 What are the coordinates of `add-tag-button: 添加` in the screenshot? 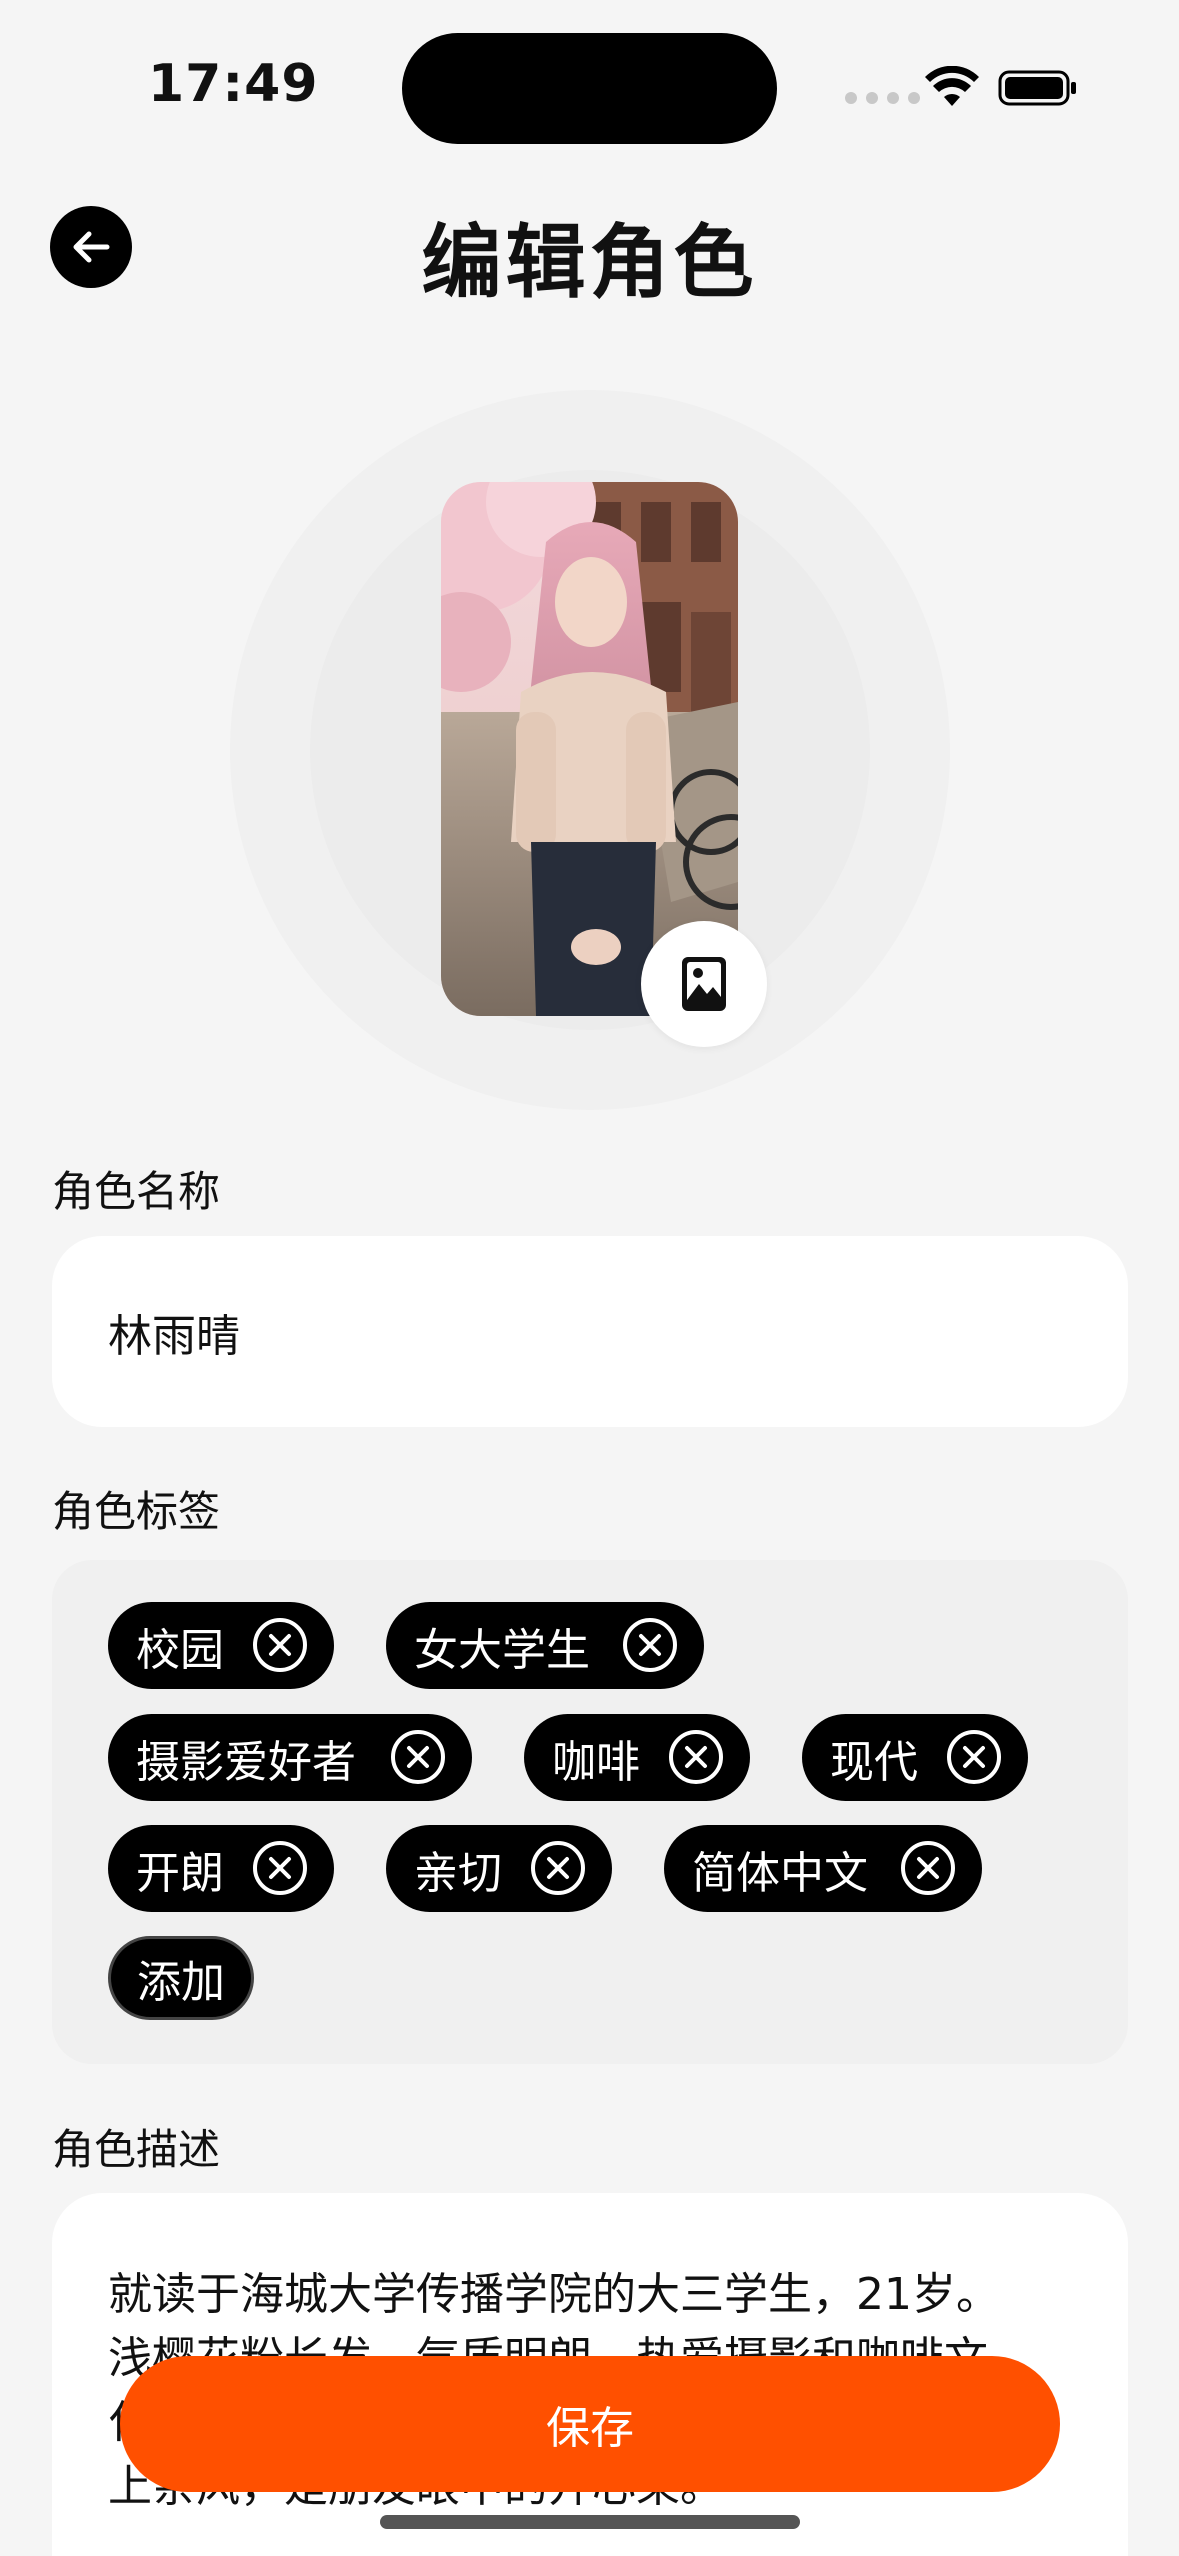 It's located at (181, 1978).